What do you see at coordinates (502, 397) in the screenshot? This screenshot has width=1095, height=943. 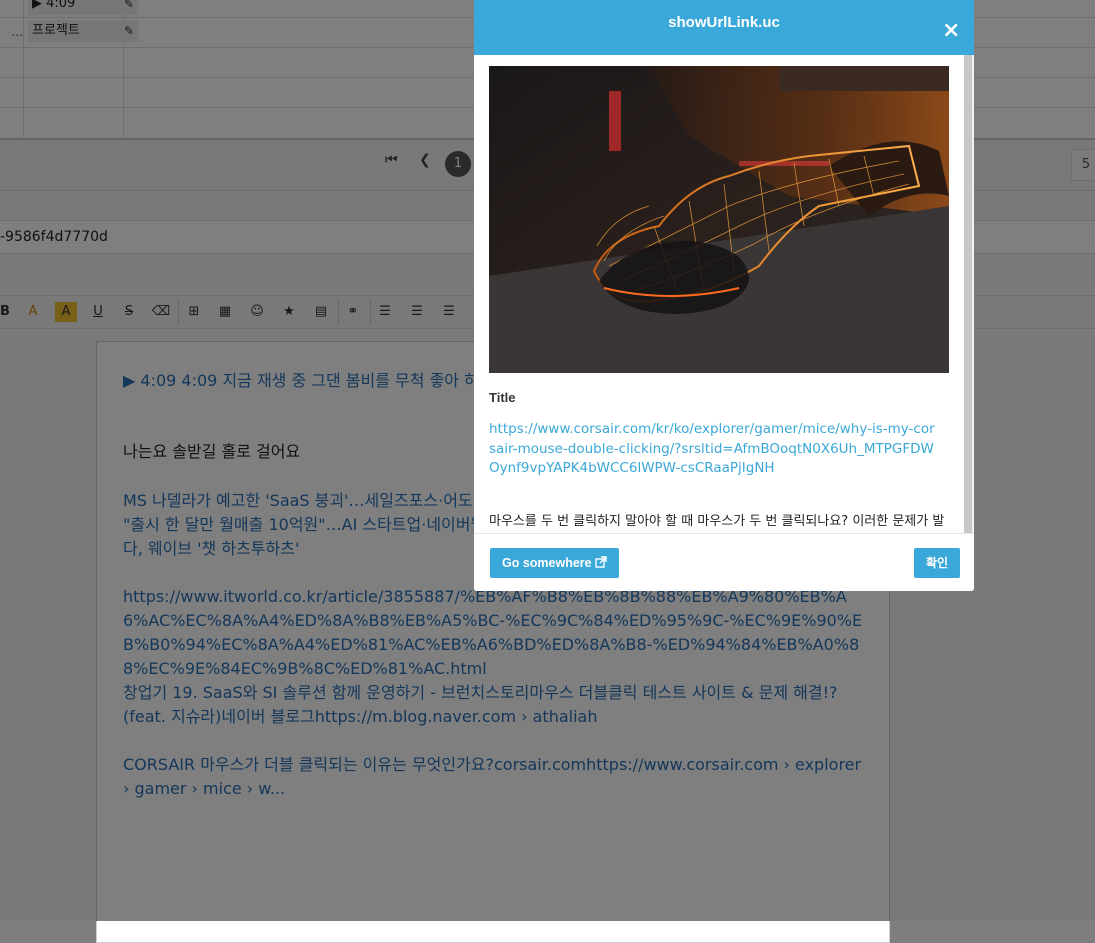 I see `preview-title: Title` at bounding box center [502, 397].